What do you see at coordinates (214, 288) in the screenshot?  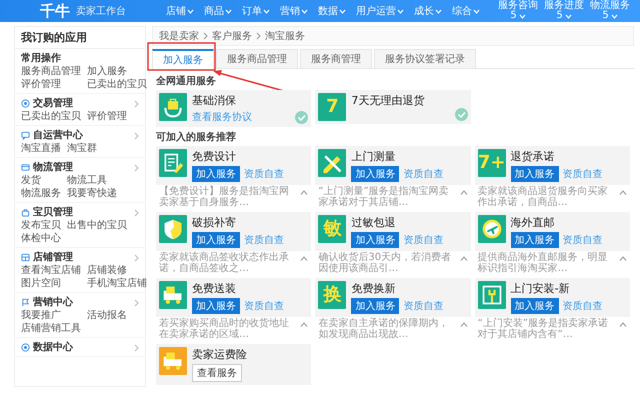 I see `service-name: 免费送装` at bounding box center [214, 288].